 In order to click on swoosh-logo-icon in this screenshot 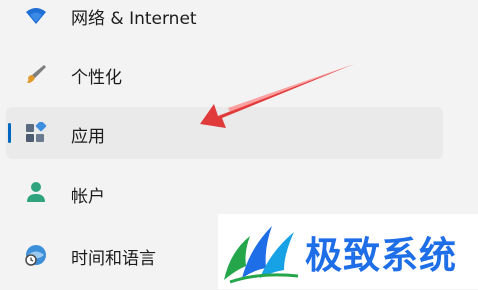, I will do `click(262, 254)`.